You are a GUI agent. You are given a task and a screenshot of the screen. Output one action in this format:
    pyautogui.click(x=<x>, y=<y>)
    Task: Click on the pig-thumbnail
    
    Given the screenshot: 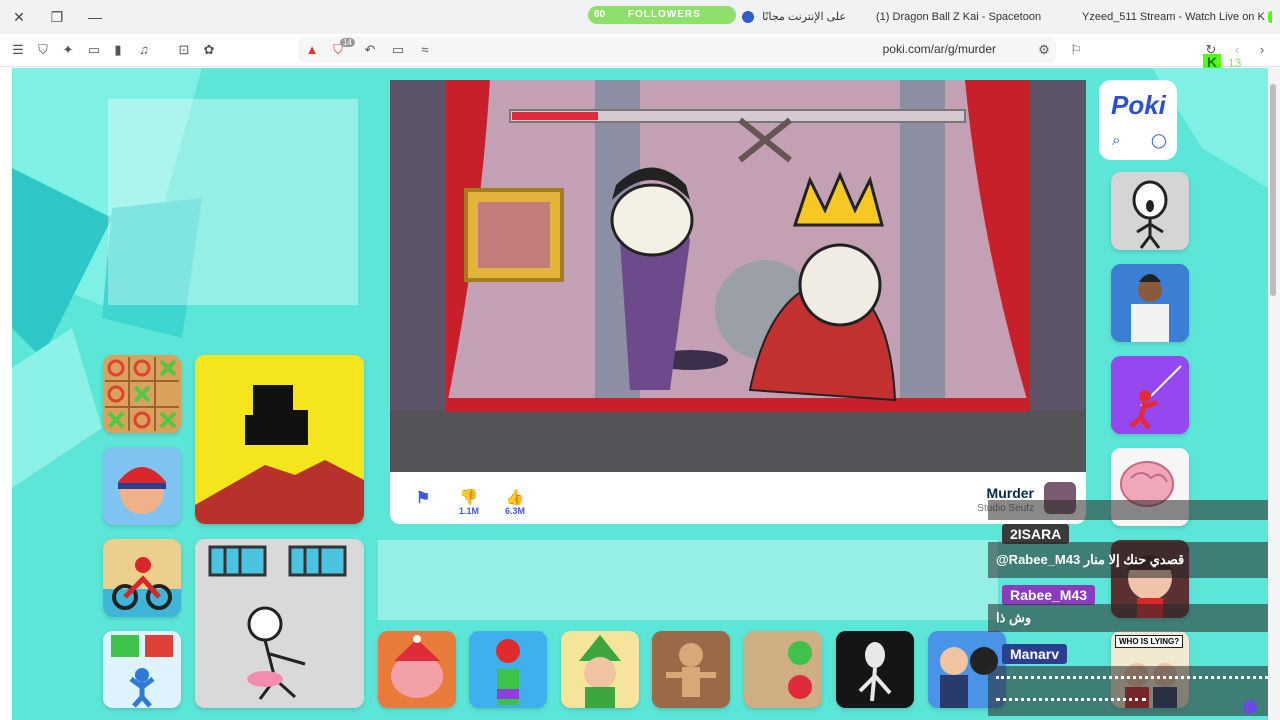 What is the action you would take?
    pyautogui.click(x=417, y=669)
    